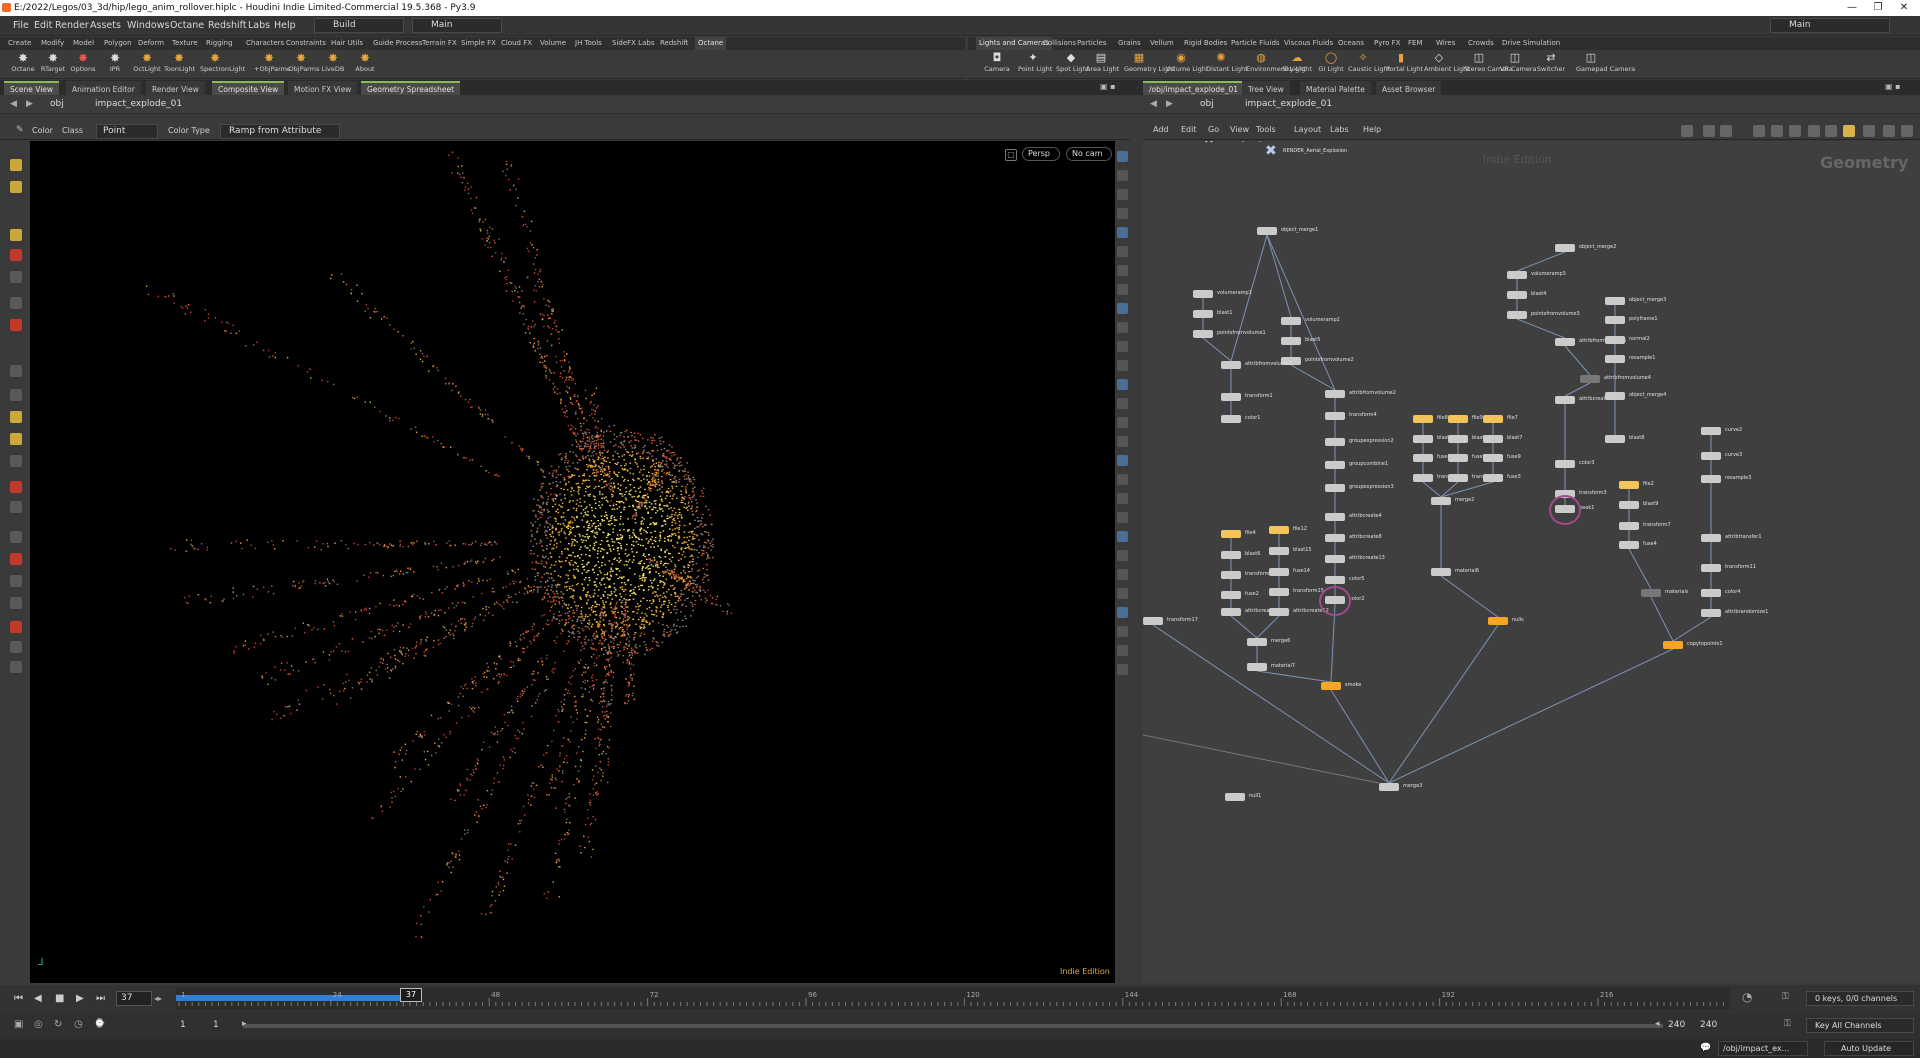 The height and width of the screenshot is (1058, 1920). Describe the element at coordinates (1276, 64) in the screenshot. I see `shelf-tool-environment-light: ◍ Environment Light` at that location.